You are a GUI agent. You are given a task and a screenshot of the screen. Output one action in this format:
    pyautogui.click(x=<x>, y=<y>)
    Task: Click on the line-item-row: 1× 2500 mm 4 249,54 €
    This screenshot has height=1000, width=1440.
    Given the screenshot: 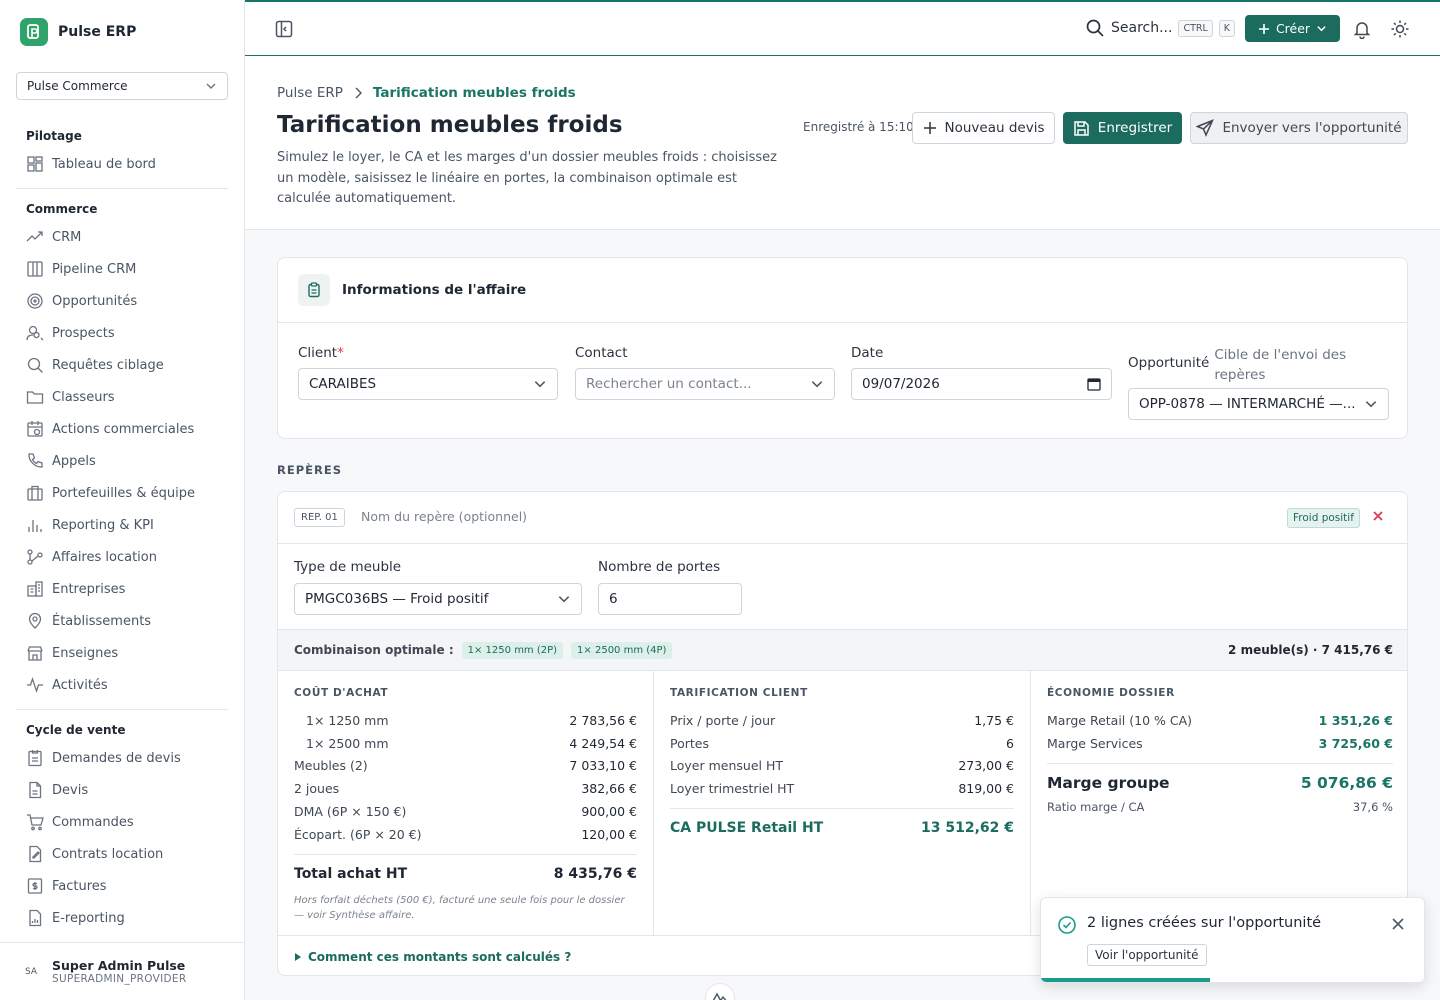 What is the action you would take?
    pyautogui.click(x=465, y=743)
    